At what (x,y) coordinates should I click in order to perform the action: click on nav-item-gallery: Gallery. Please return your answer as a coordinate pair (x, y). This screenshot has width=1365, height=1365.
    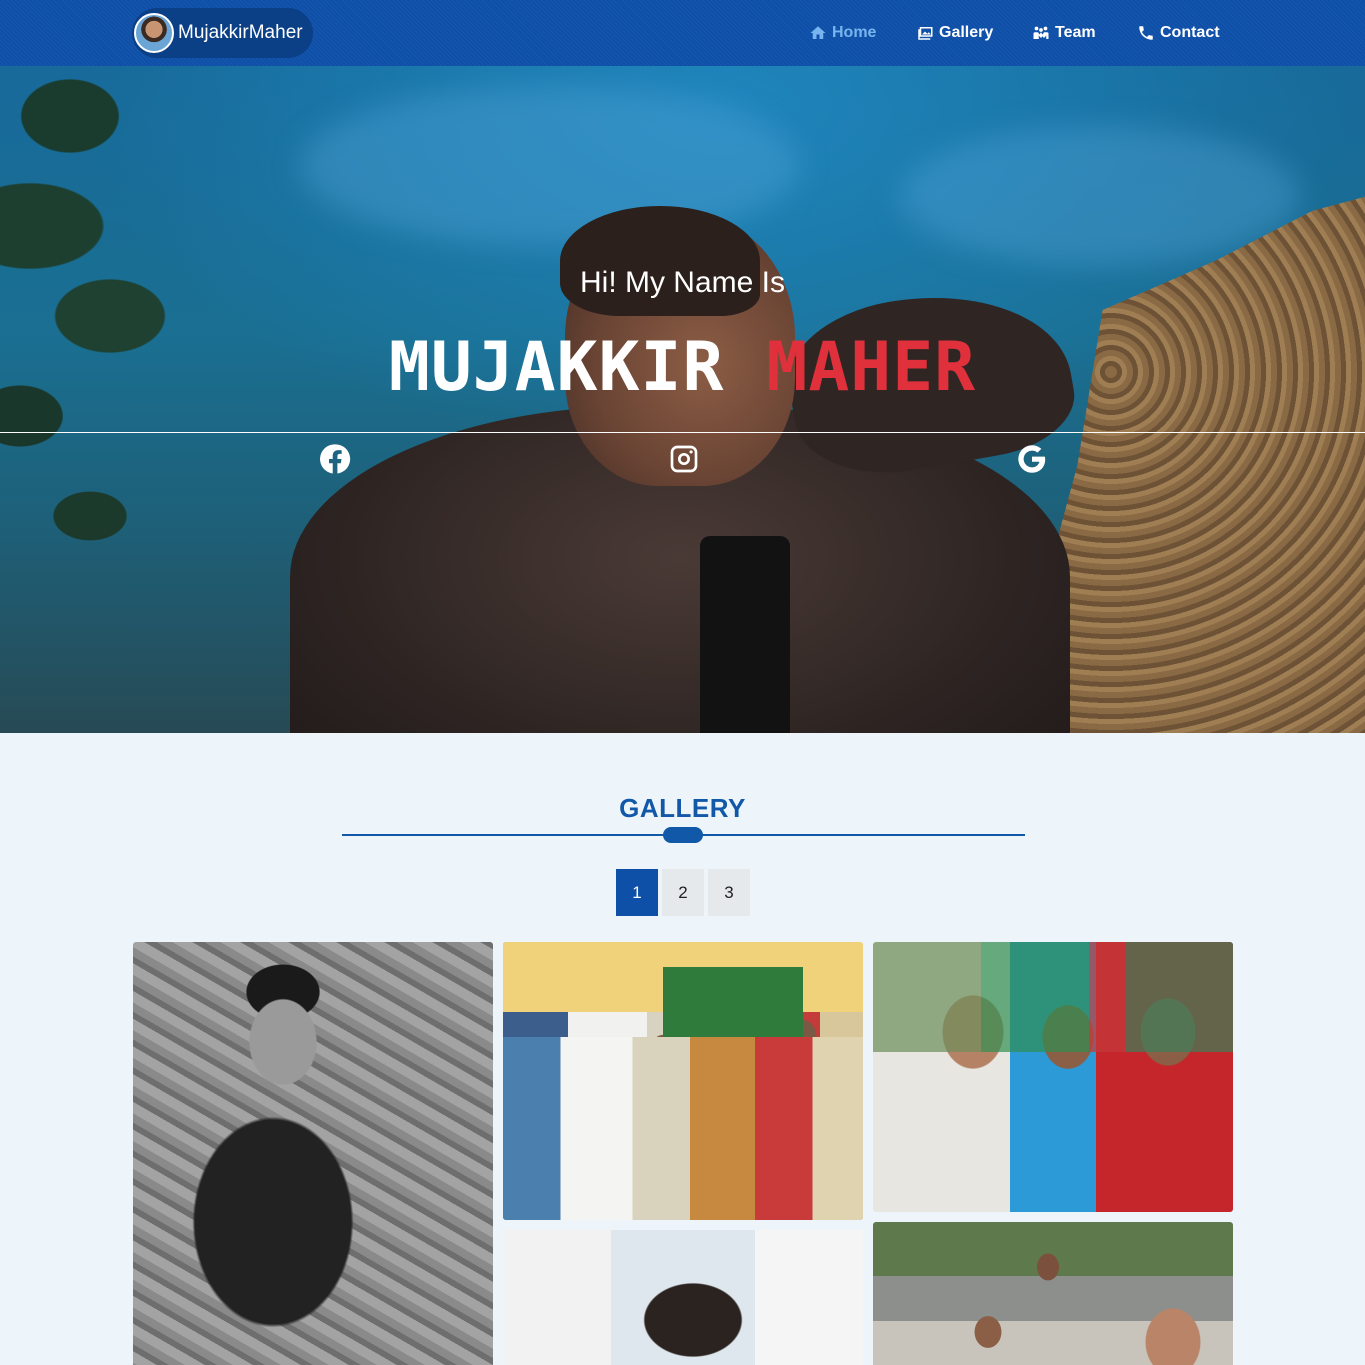
    Looking at the image, I should click on (954, 33).